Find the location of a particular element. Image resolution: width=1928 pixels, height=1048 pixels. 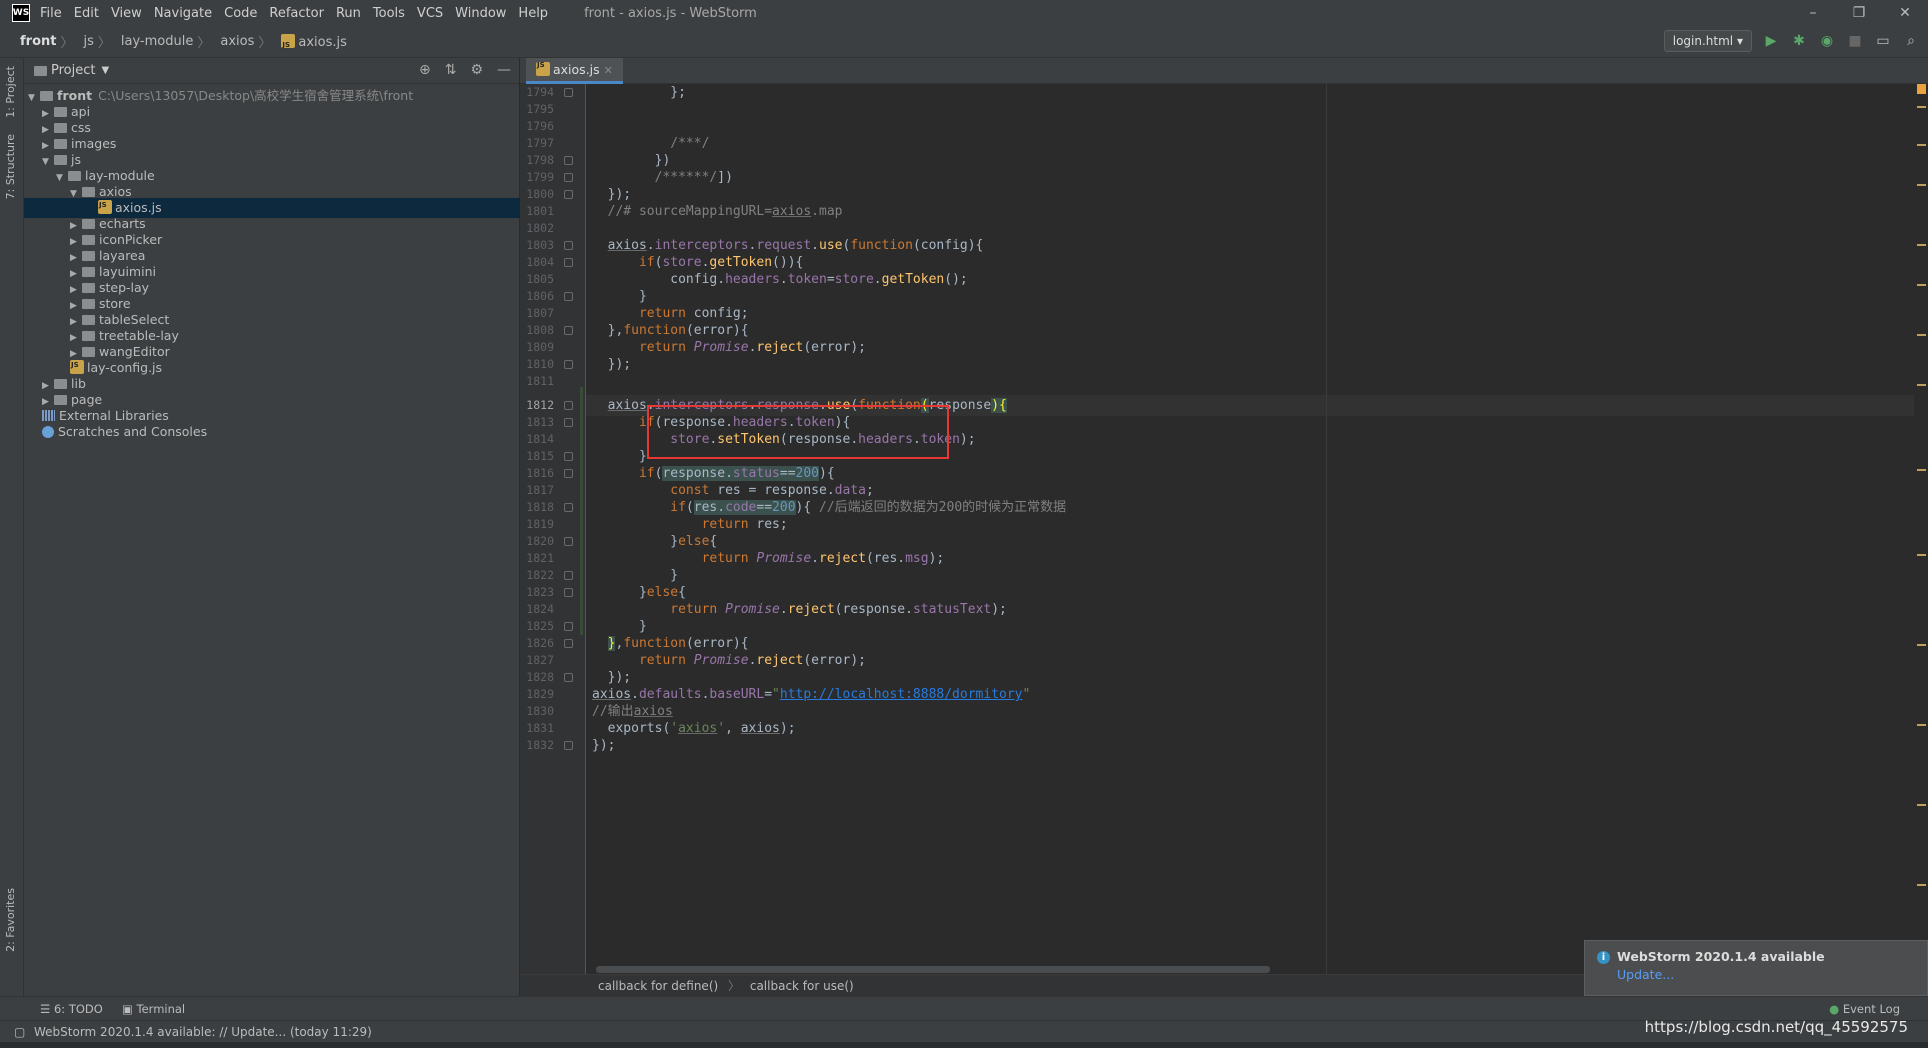

tree-label: lay-module is located at coordinates (120, 175).